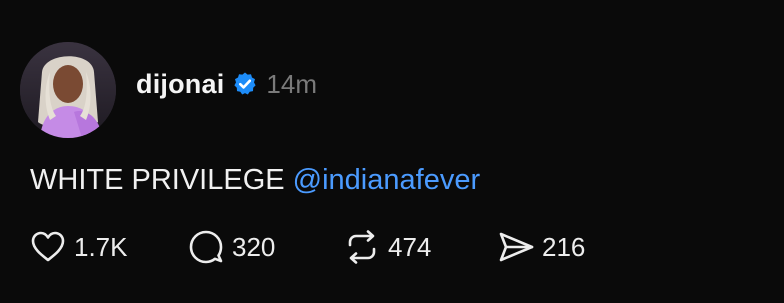  Describe the element at coordinates (254, 246) in the screenshot. I see `reply-count: 320` at that location.